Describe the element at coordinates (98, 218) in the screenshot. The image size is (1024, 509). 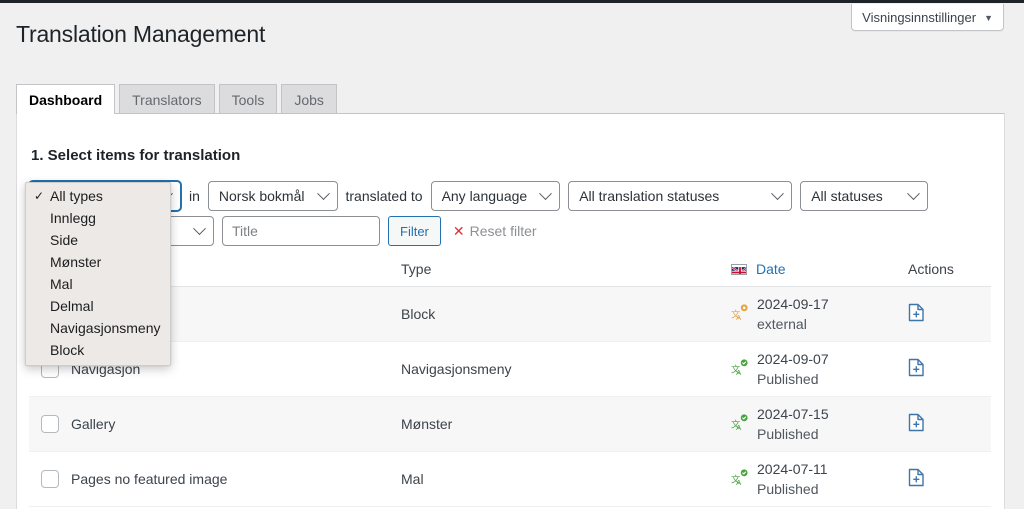
I see `dropdown-option-innlegg: Innlegg` at that location.